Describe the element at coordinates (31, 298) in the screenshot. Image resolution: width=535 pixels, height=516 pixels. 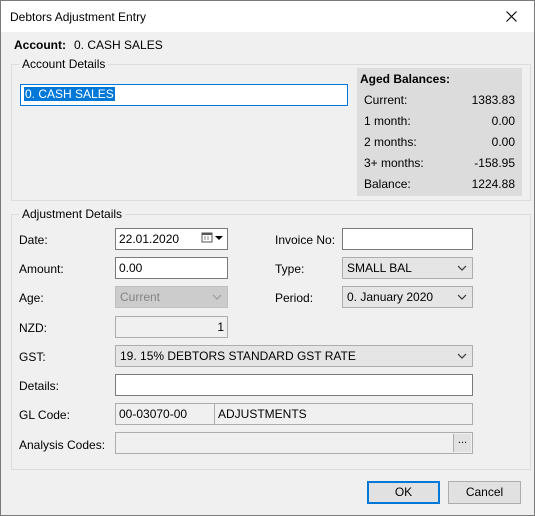
I see `age-label: Age:` at that location.